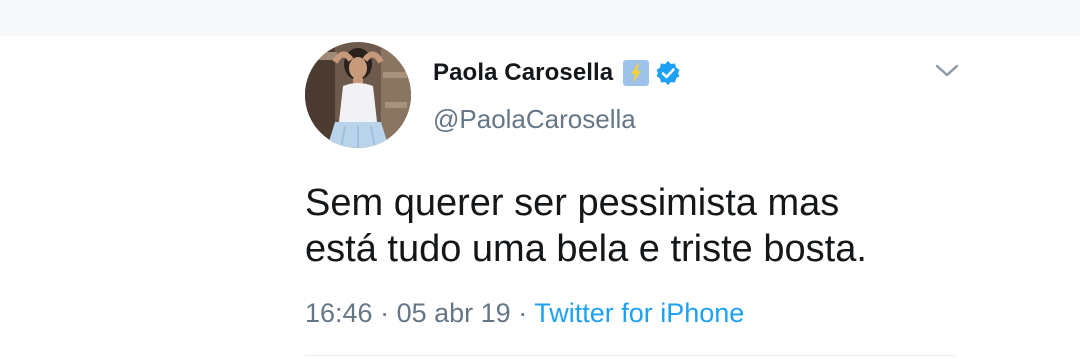 This screenshot has height=360, width=1080. What do you see at coordinates (639, 313) in the screenshot?
I see `tweet-source-link: Twitter for iPhone` at bounding box center [639, 313].